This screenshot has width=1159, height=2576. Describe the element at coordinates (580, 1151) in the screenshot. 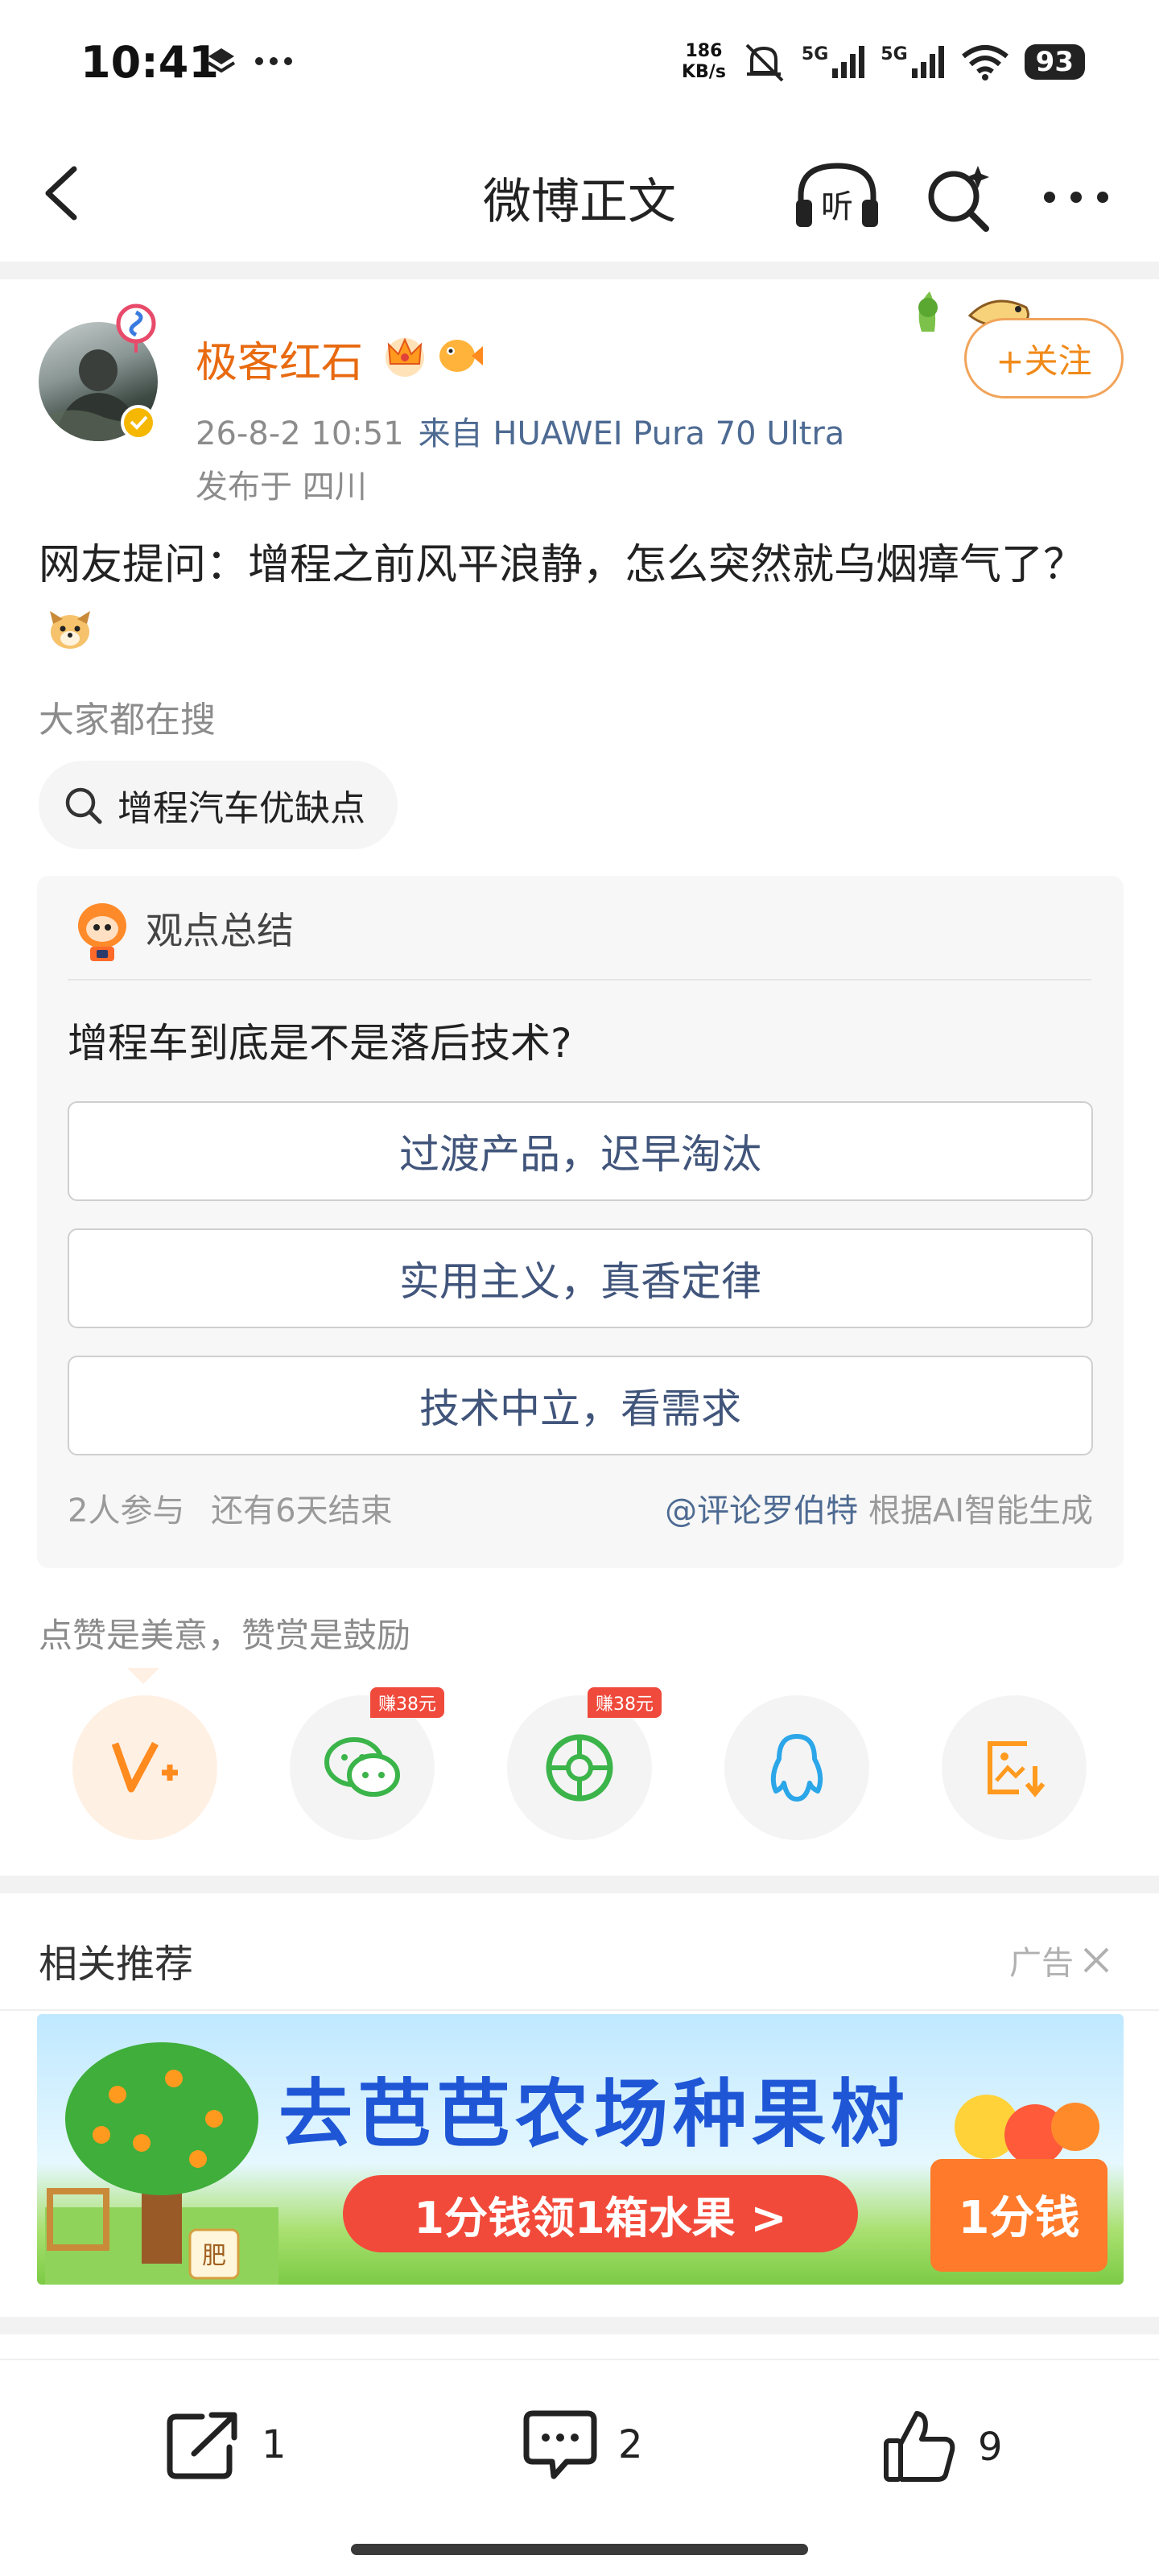

I see `poll-option: 过渡产品，迟早淘汰` at that location.